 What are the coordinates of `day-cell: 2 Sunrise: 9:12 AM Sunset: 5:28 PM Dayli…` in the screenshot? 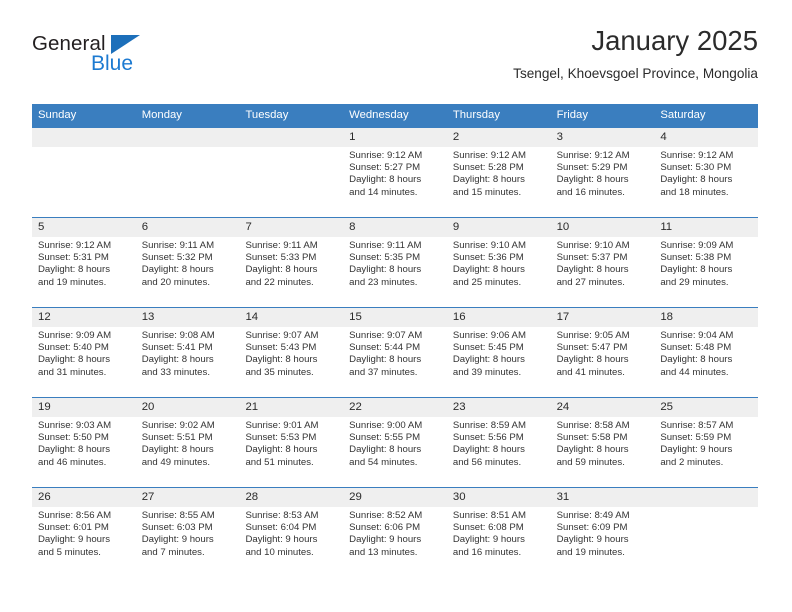 It's located at (498, 172).